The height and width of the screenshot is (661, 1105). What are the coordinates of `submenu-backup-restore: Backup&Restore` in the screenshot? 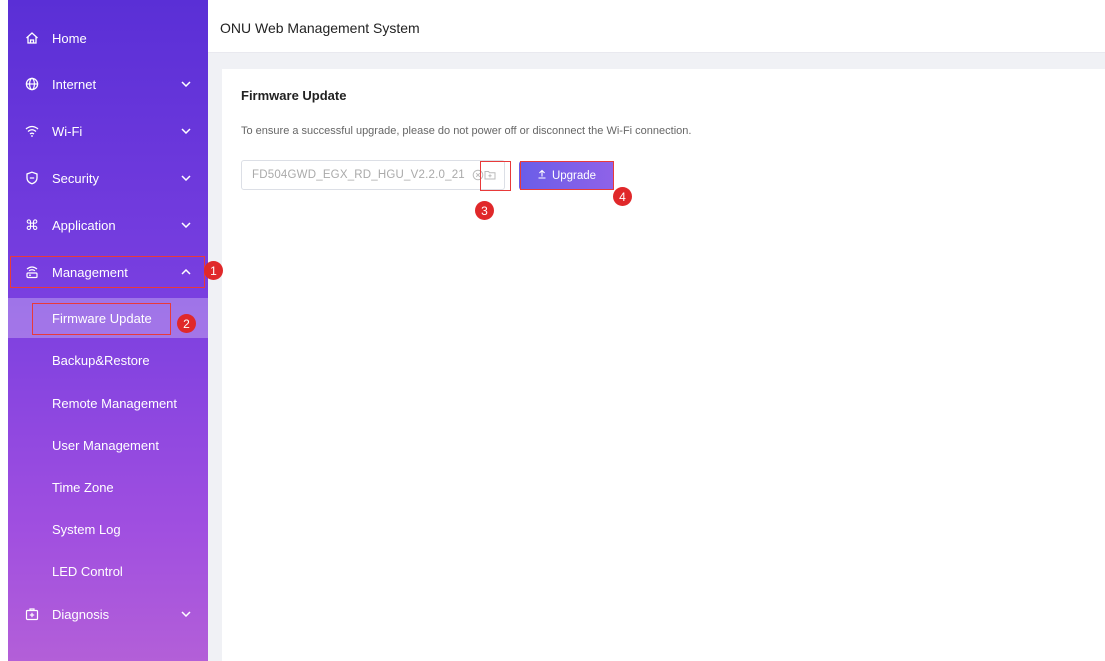 It's located at (108, 360).